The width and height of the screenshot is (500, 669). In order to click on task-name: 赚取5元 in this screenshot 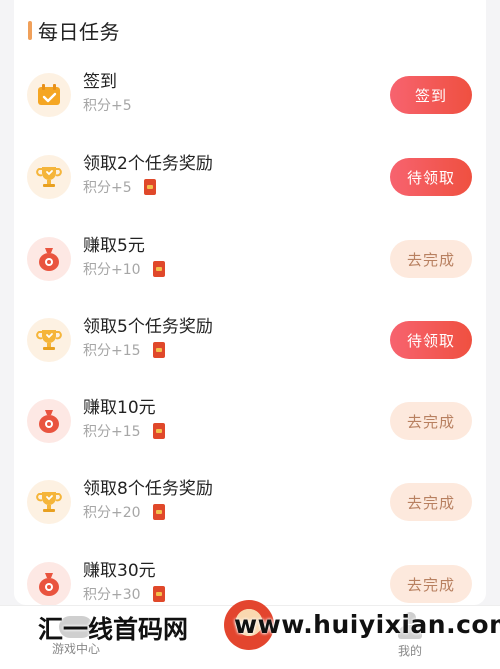, I will do `click(114, 246)`.